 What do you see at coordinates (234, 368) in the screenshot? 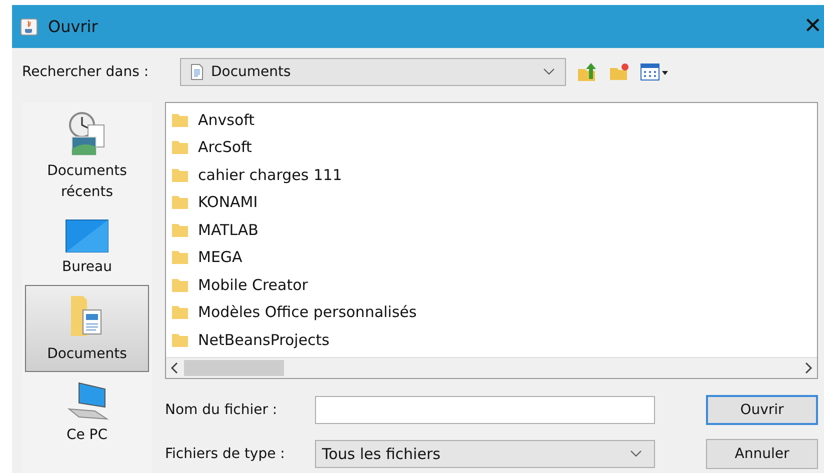
I see `scroll-thumb` at bounding box center [234, 368].